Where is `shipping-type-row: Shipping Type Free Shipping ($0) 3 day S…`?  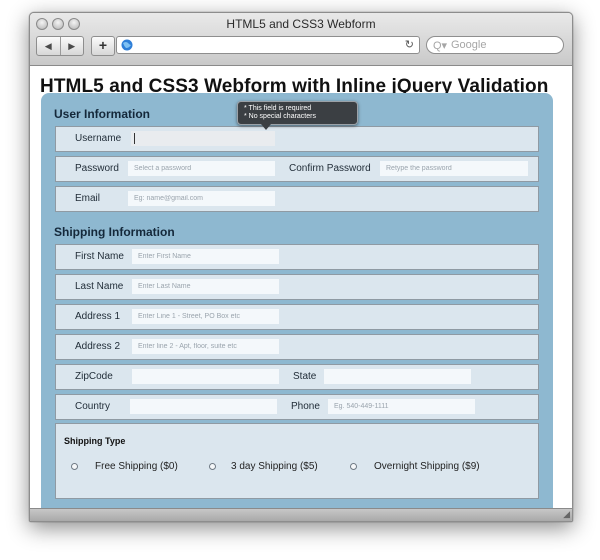
shipping-type-row: Shipping Type Free Shipping ($0) 3 day S… is located at coordinates (297, 461).